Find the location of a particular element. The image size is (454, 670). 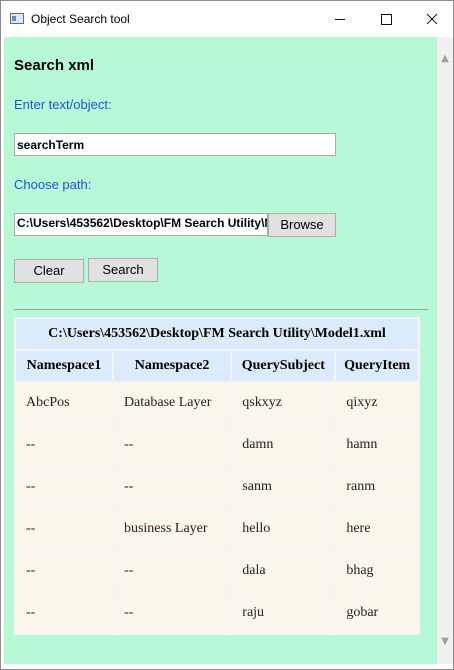

divider is located at coordinates (221, 309).